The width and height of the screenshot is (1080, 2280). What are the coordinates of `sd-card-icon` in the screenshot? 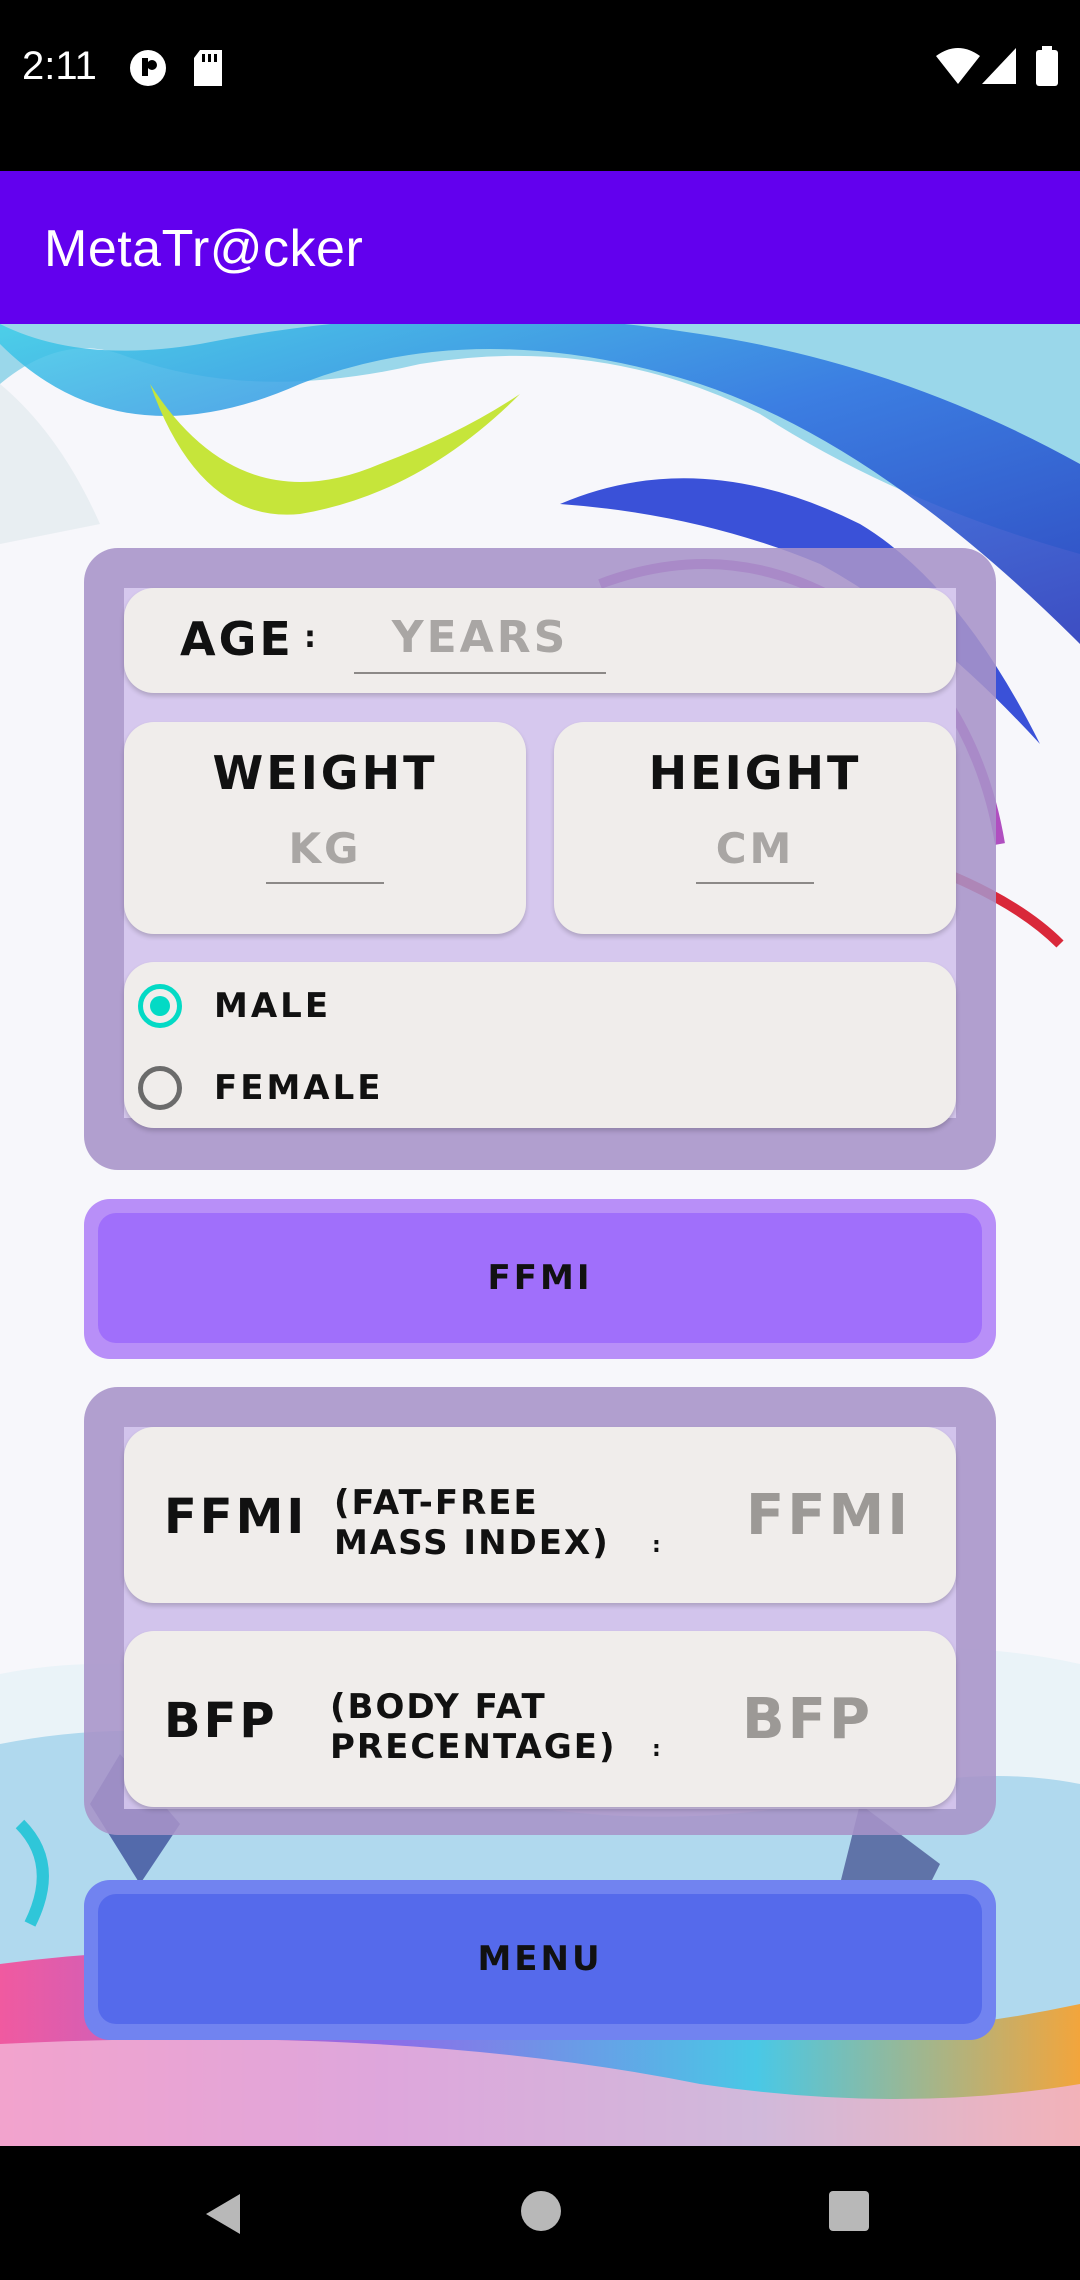 It's located at (208, 68).